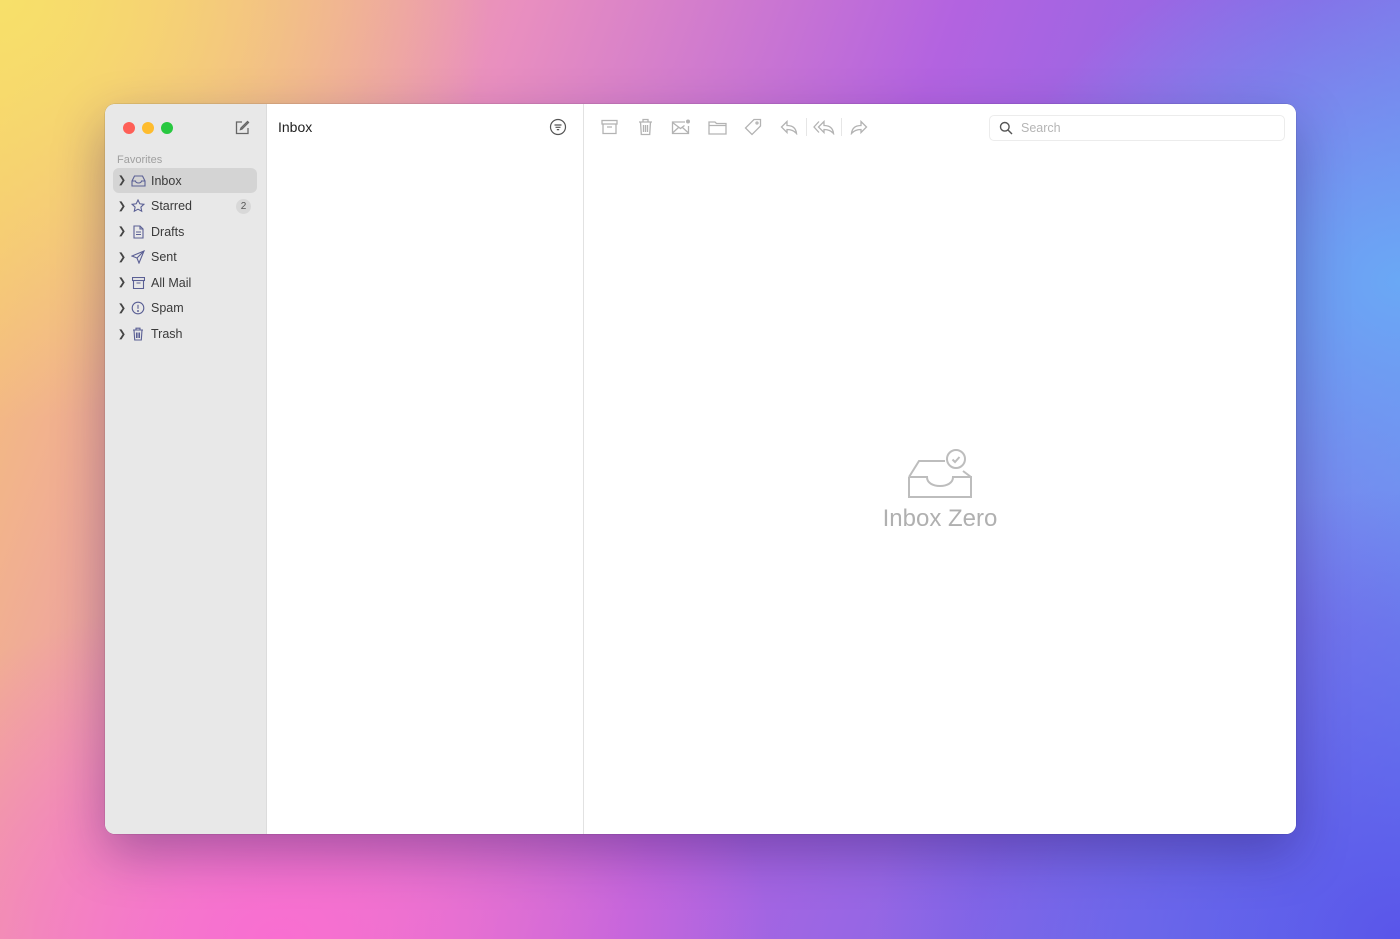 The image size is (1400, 939). What do you see at coordinates (185, 334) in the screenshot?
I see `sidebar-item-trash: ❯ Trash` at bounding box center [185, 334].